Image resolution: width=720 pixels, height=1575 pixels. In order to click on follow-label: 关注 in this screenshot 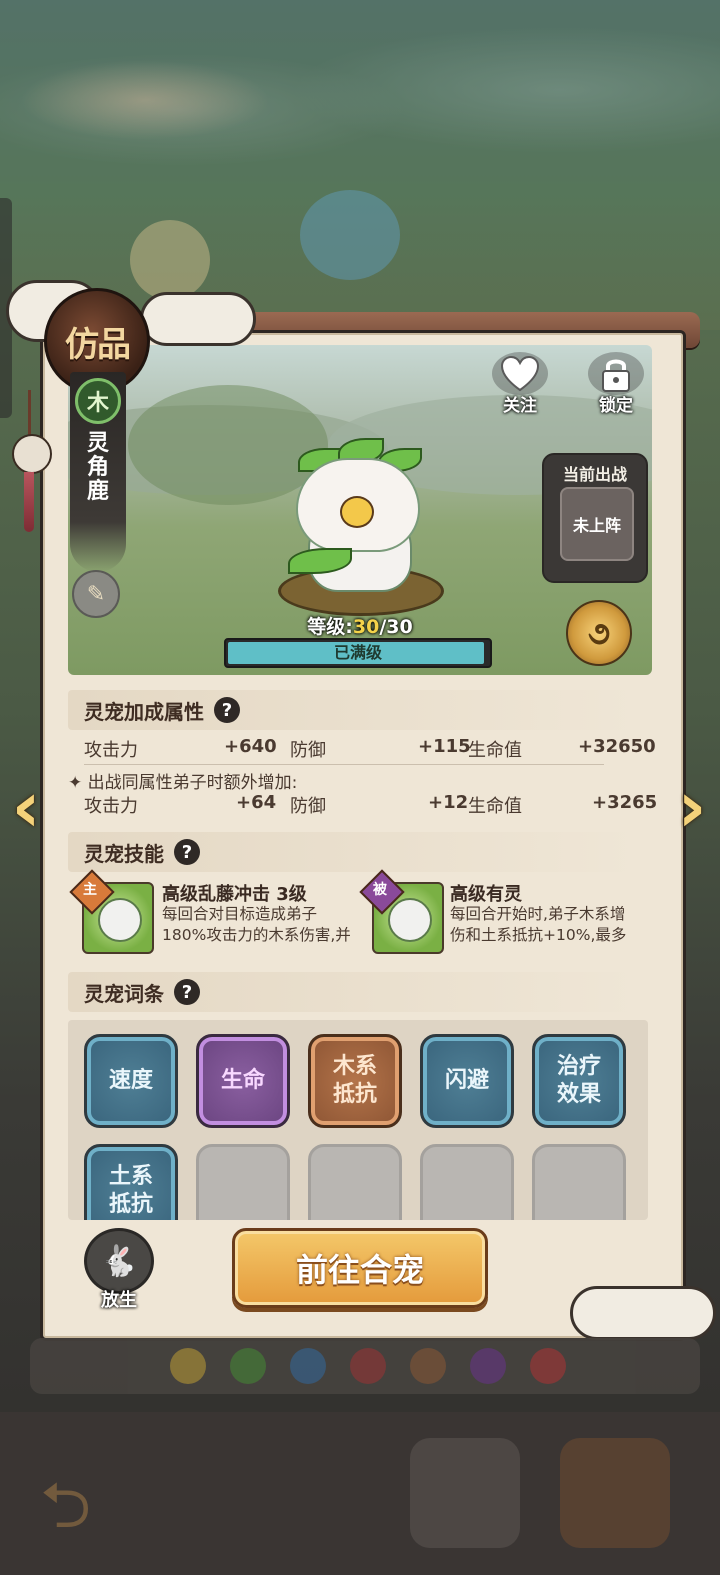, I will do `click(520, 406)`.